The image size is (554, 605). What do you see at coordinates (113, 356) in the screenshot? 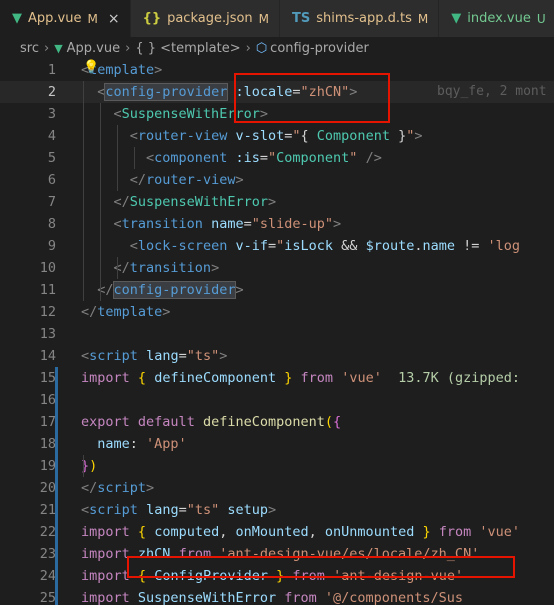
I see `code-token: script` at bounding box center [113, 356].